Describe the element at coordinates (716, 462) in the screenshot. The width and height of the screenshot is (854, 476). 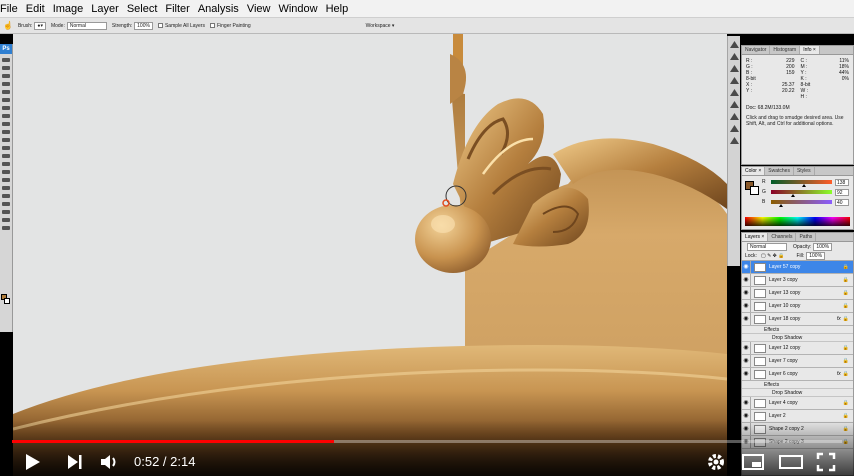
I see `settings-gear-icon` at that location.